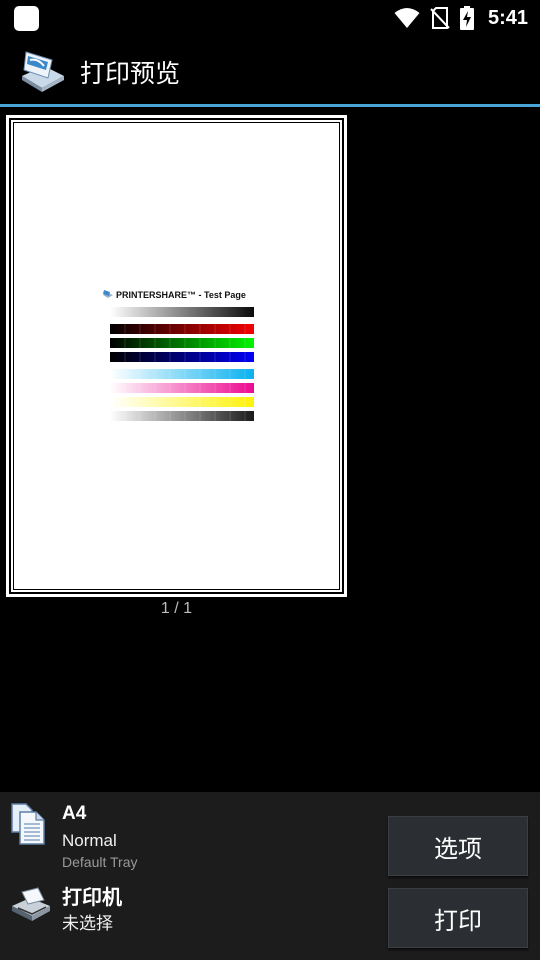  What do you see at coordinates (31, 904) in the screenshot?
I see `printer-icon` at bounding box center [31, 904].